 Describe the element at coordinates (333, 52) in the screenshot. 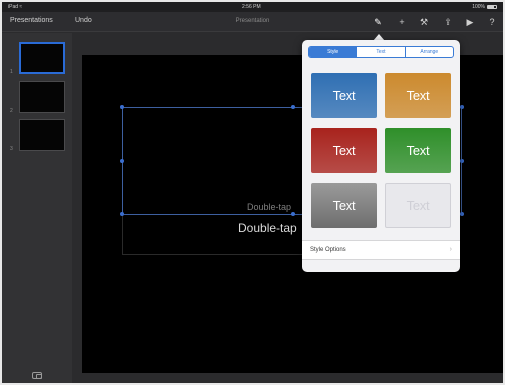

I see `tab-style: Style` at that location.